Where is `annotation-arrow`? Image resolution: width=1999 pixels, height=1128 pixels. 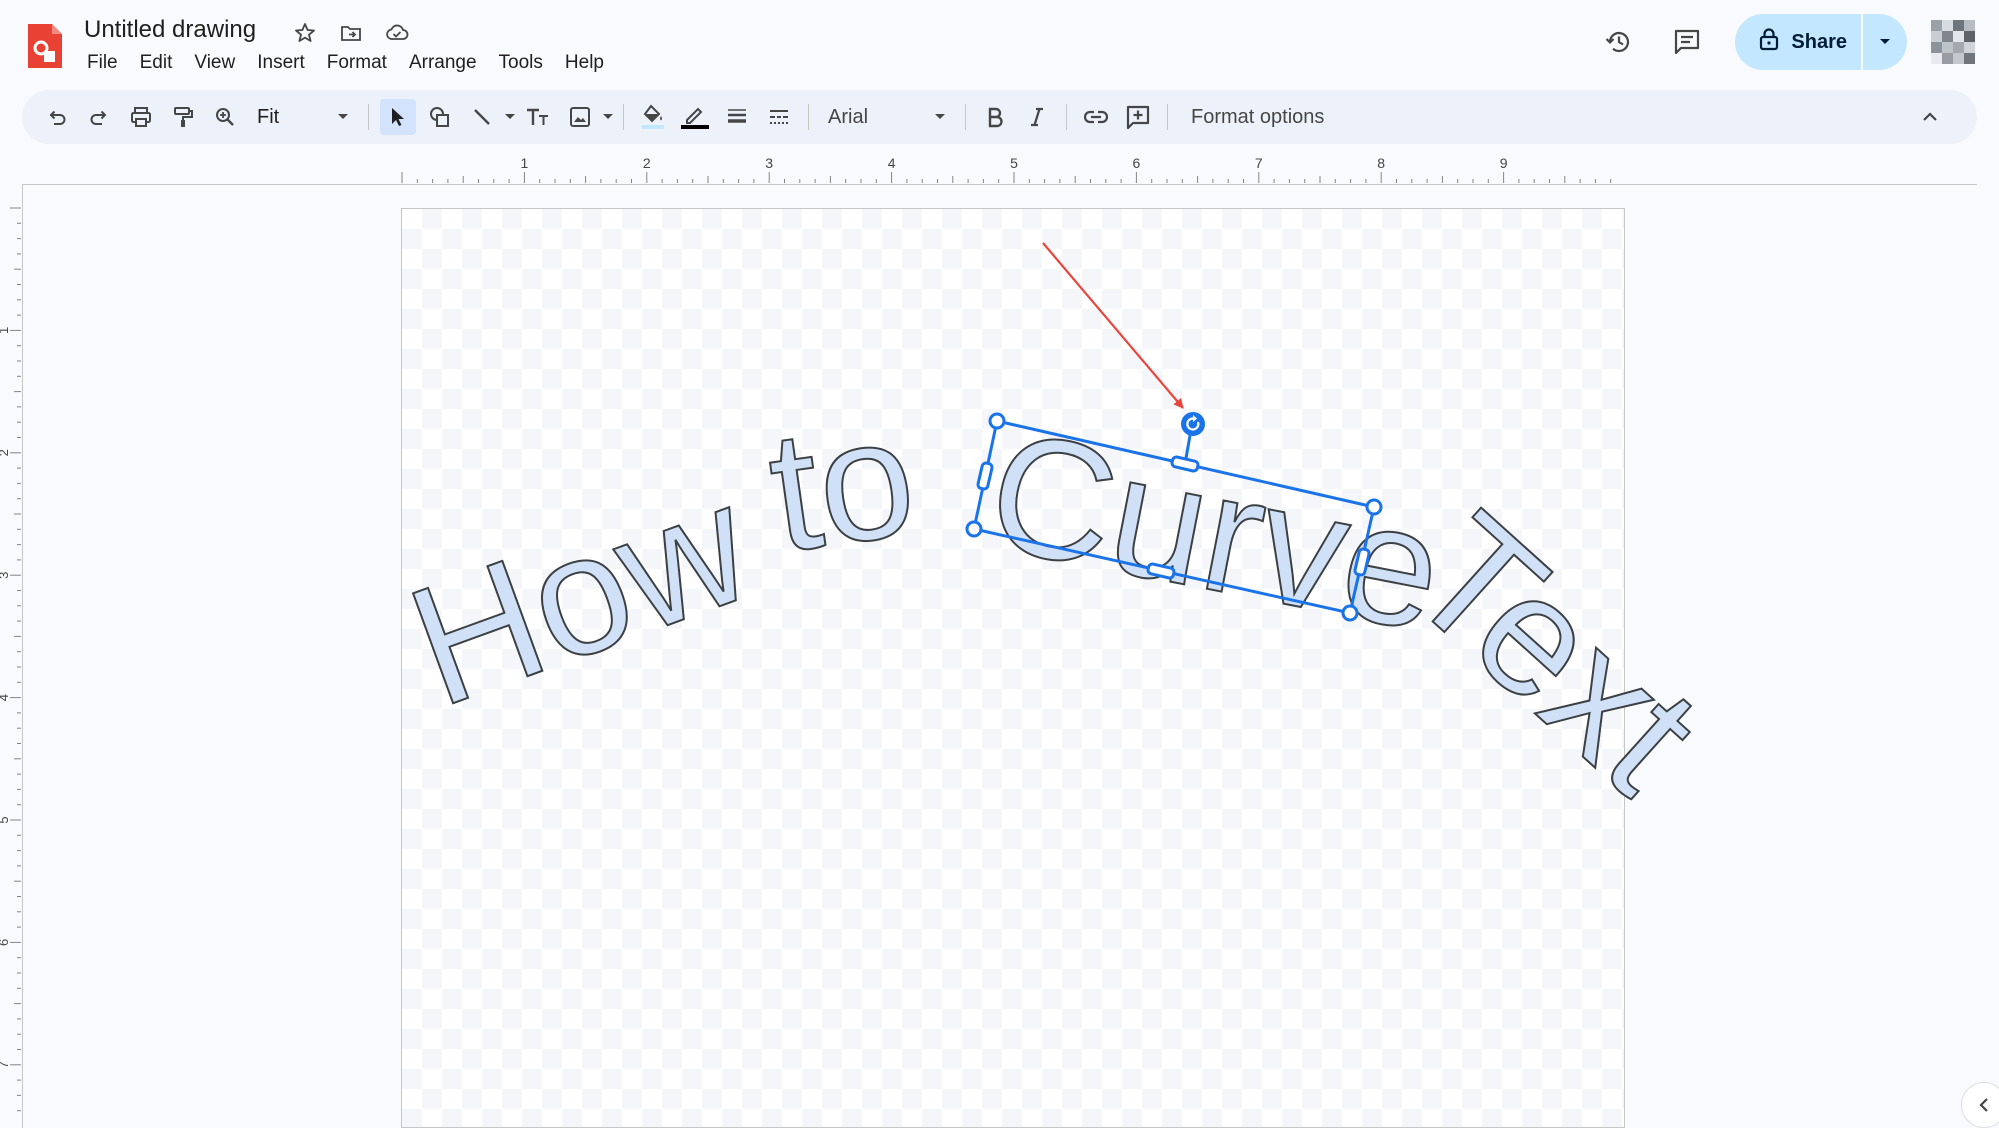 annotation-arrow is located at coordinates (1113, 325).